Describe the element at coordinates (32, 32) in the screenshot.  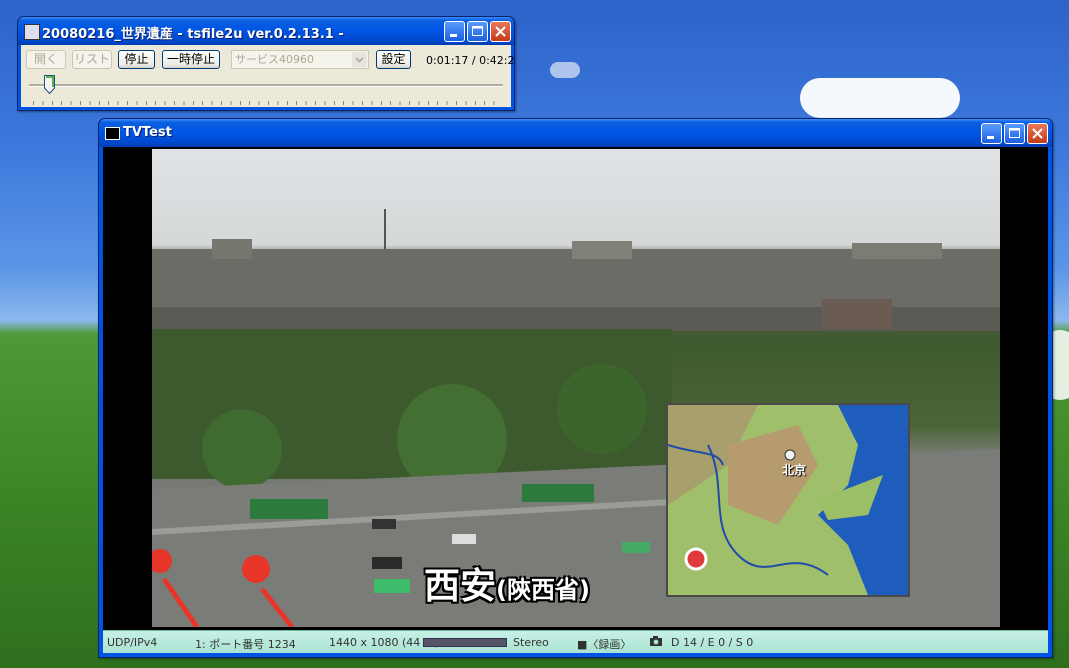
I see `app-icon` at that location.